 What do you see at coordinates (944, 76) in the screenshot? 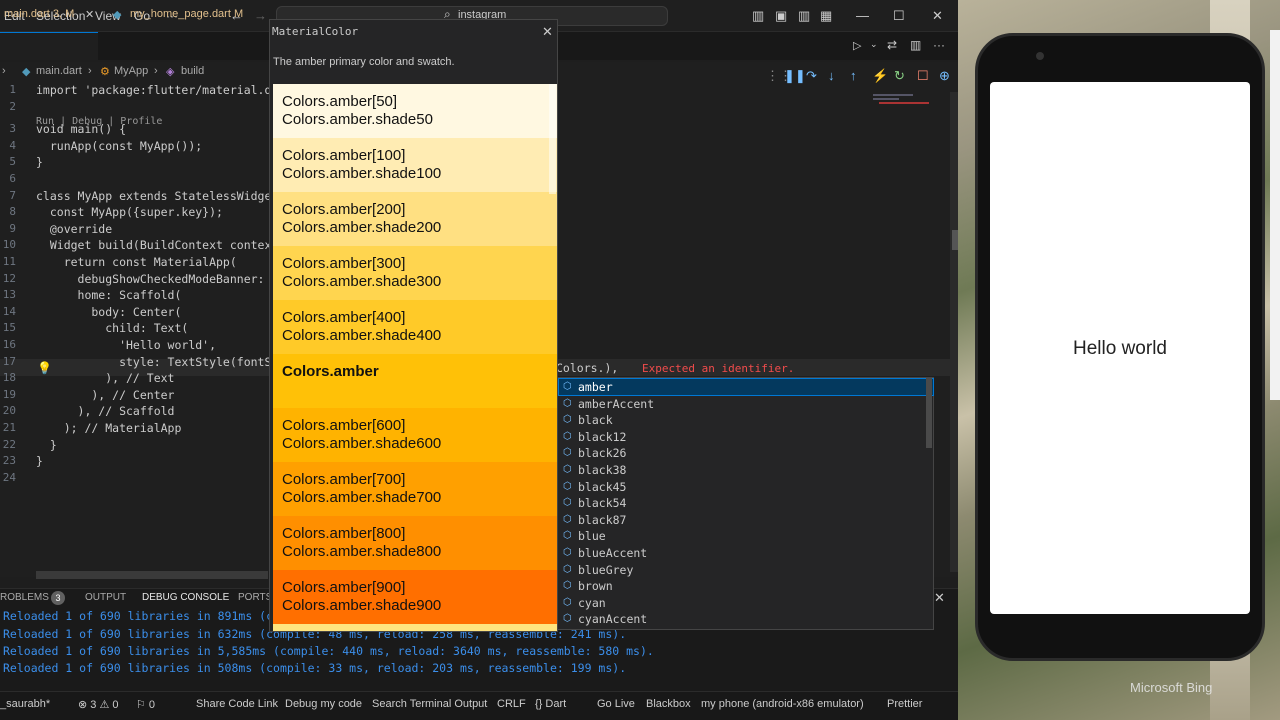
I see `inspect-icon: ⊕` at bounding box center [944, 76].